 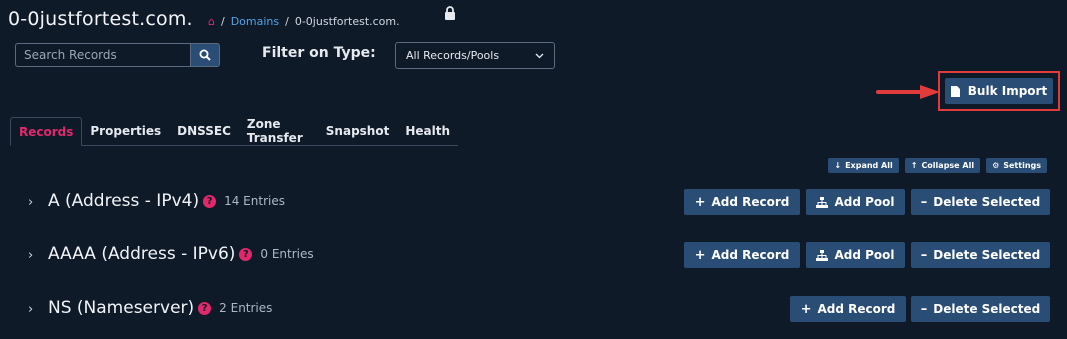 I want to click on tab-records: Records, so click(x=46, y=131).